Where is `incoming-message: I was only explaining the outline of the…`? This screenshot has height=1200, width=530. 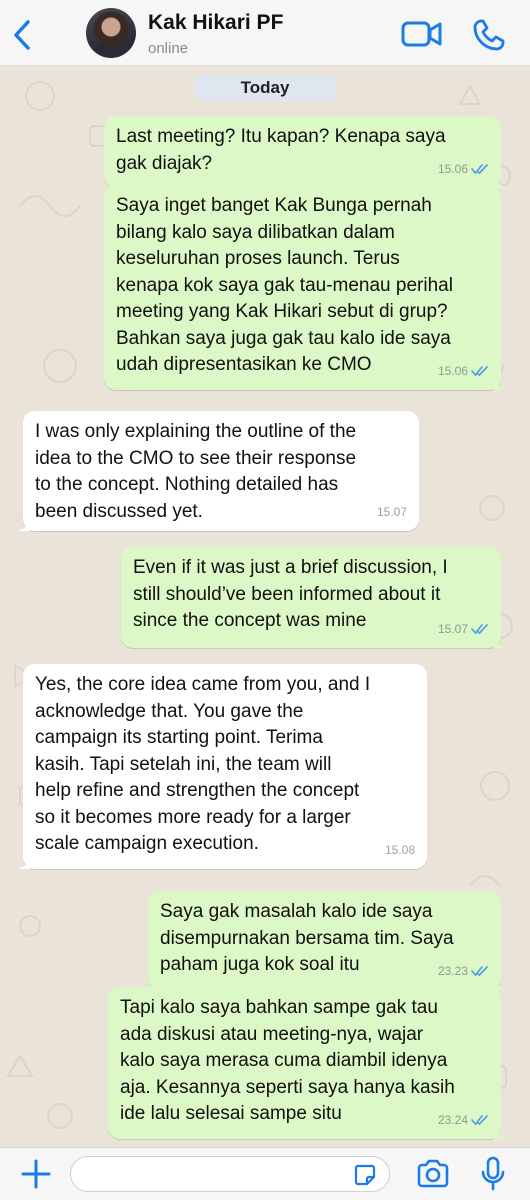
incoming-message: I was only explaining the outline of the… is located at coordinates (217, 471).